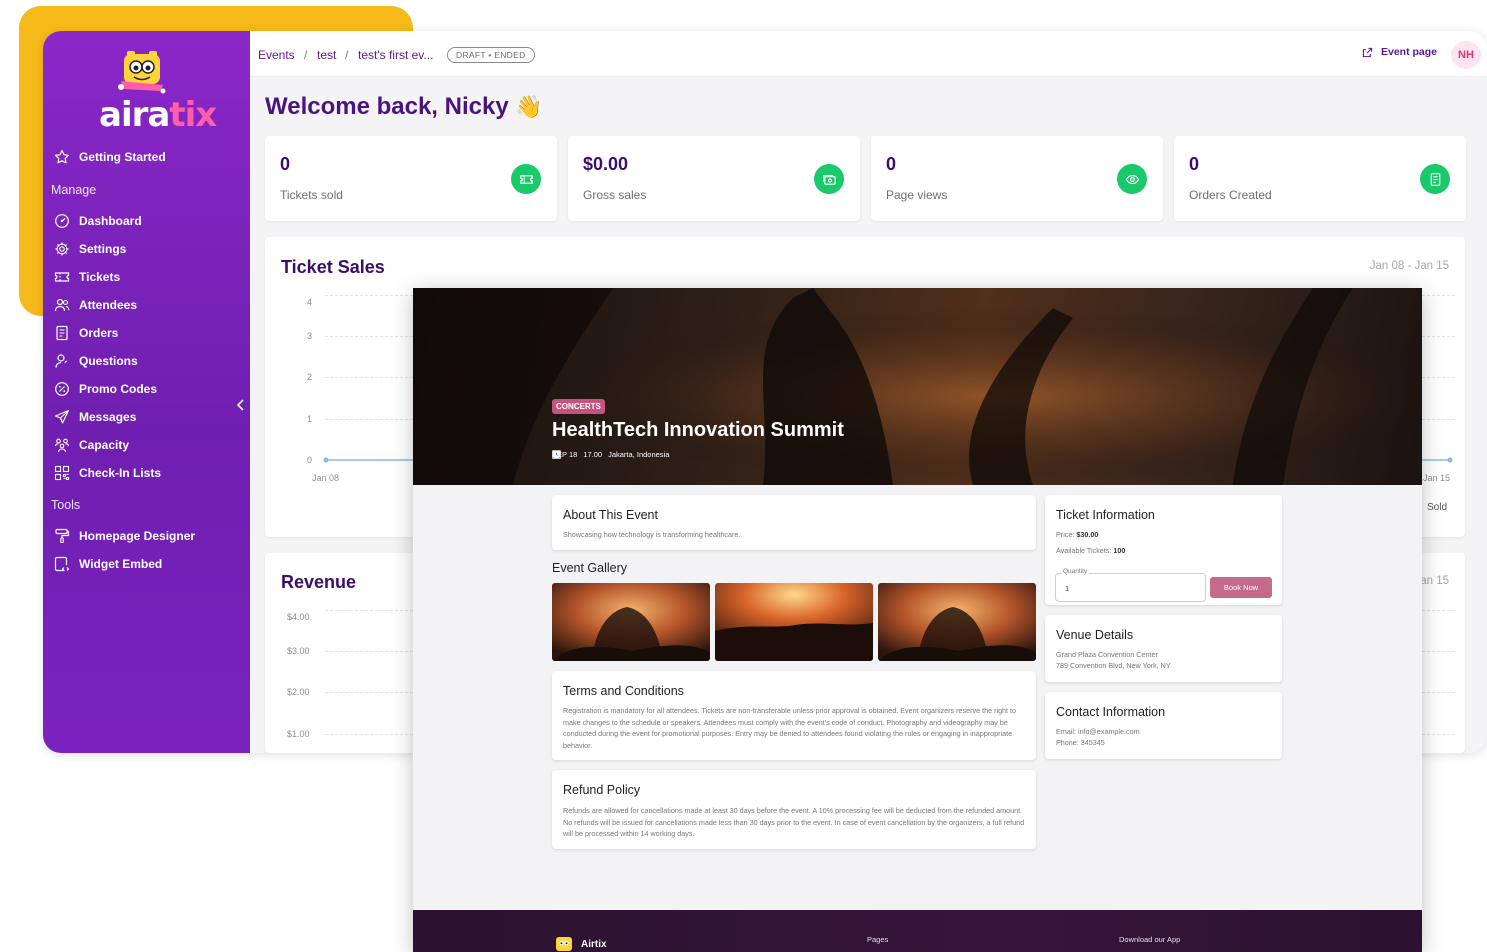 The width and height of the screenshot is (1487, 952). I want to click on book-now-button: Book Now, so click(1241, 587).